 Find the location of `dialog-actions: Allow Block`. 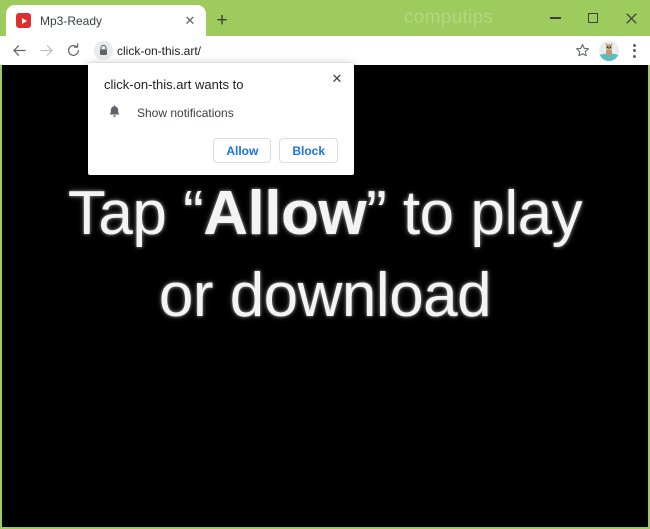

dialog-actions: Allow Block is located at coordinates (221, 150).